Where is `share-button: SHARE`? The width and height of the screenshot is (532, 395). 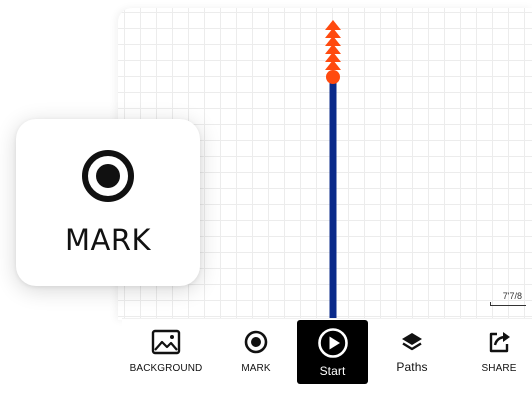
share-button: SHARE is located at coordinates (499, 352).